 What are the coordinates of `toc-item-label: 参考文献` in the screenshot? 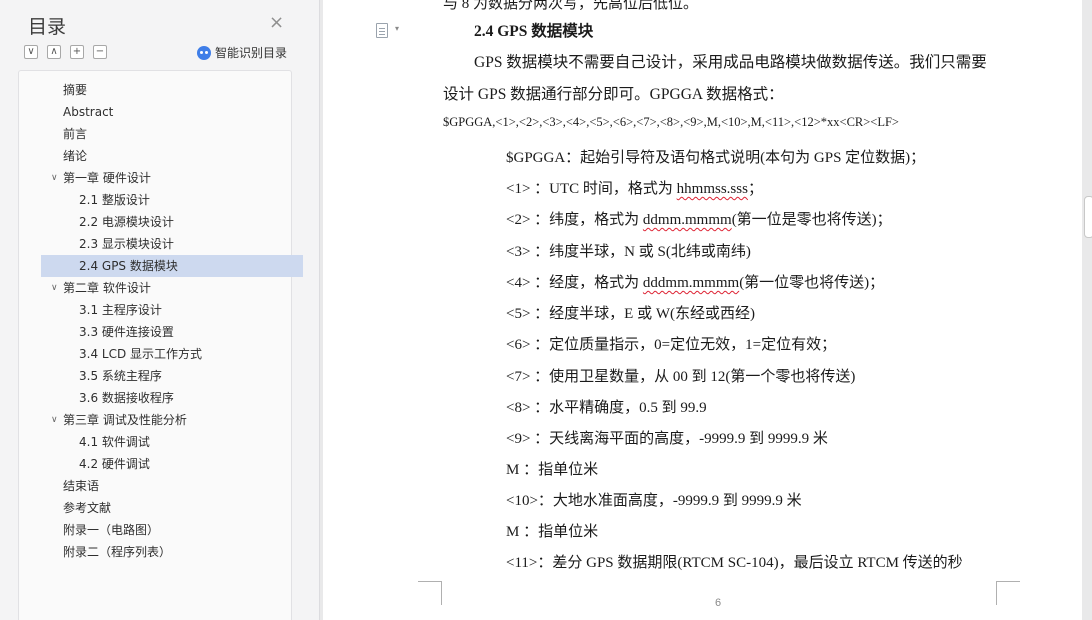 It's located at (87, 508).